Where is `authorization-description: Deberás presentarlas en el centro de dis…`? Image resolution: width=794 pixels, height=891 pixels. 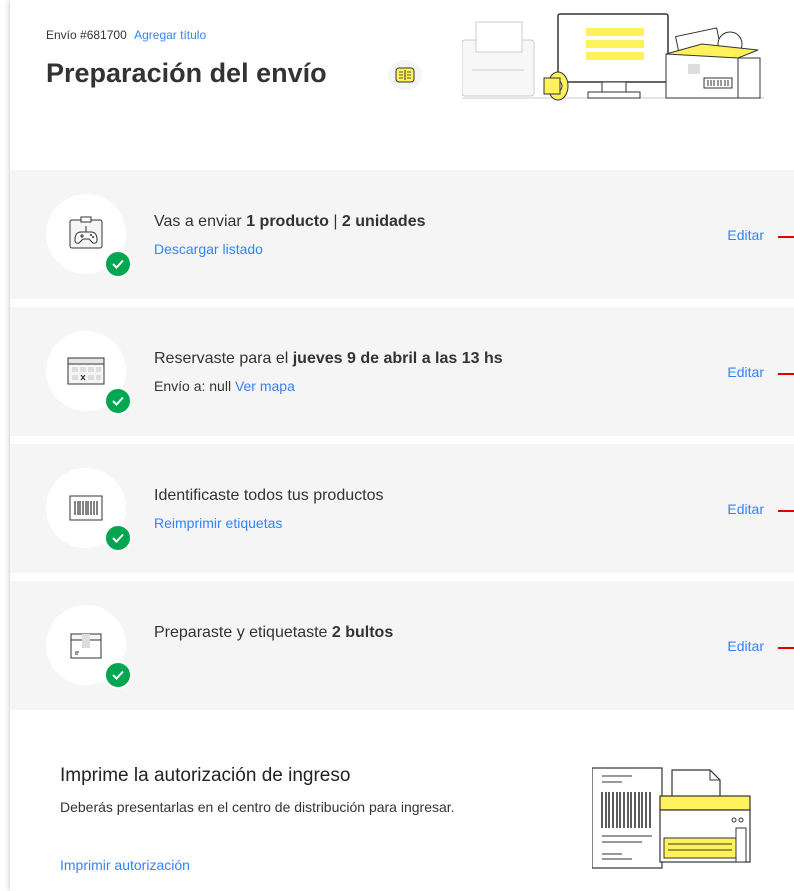
authorization-description: Deberás presentarlas en el centro de dis… is located at coordinates (257, 807).